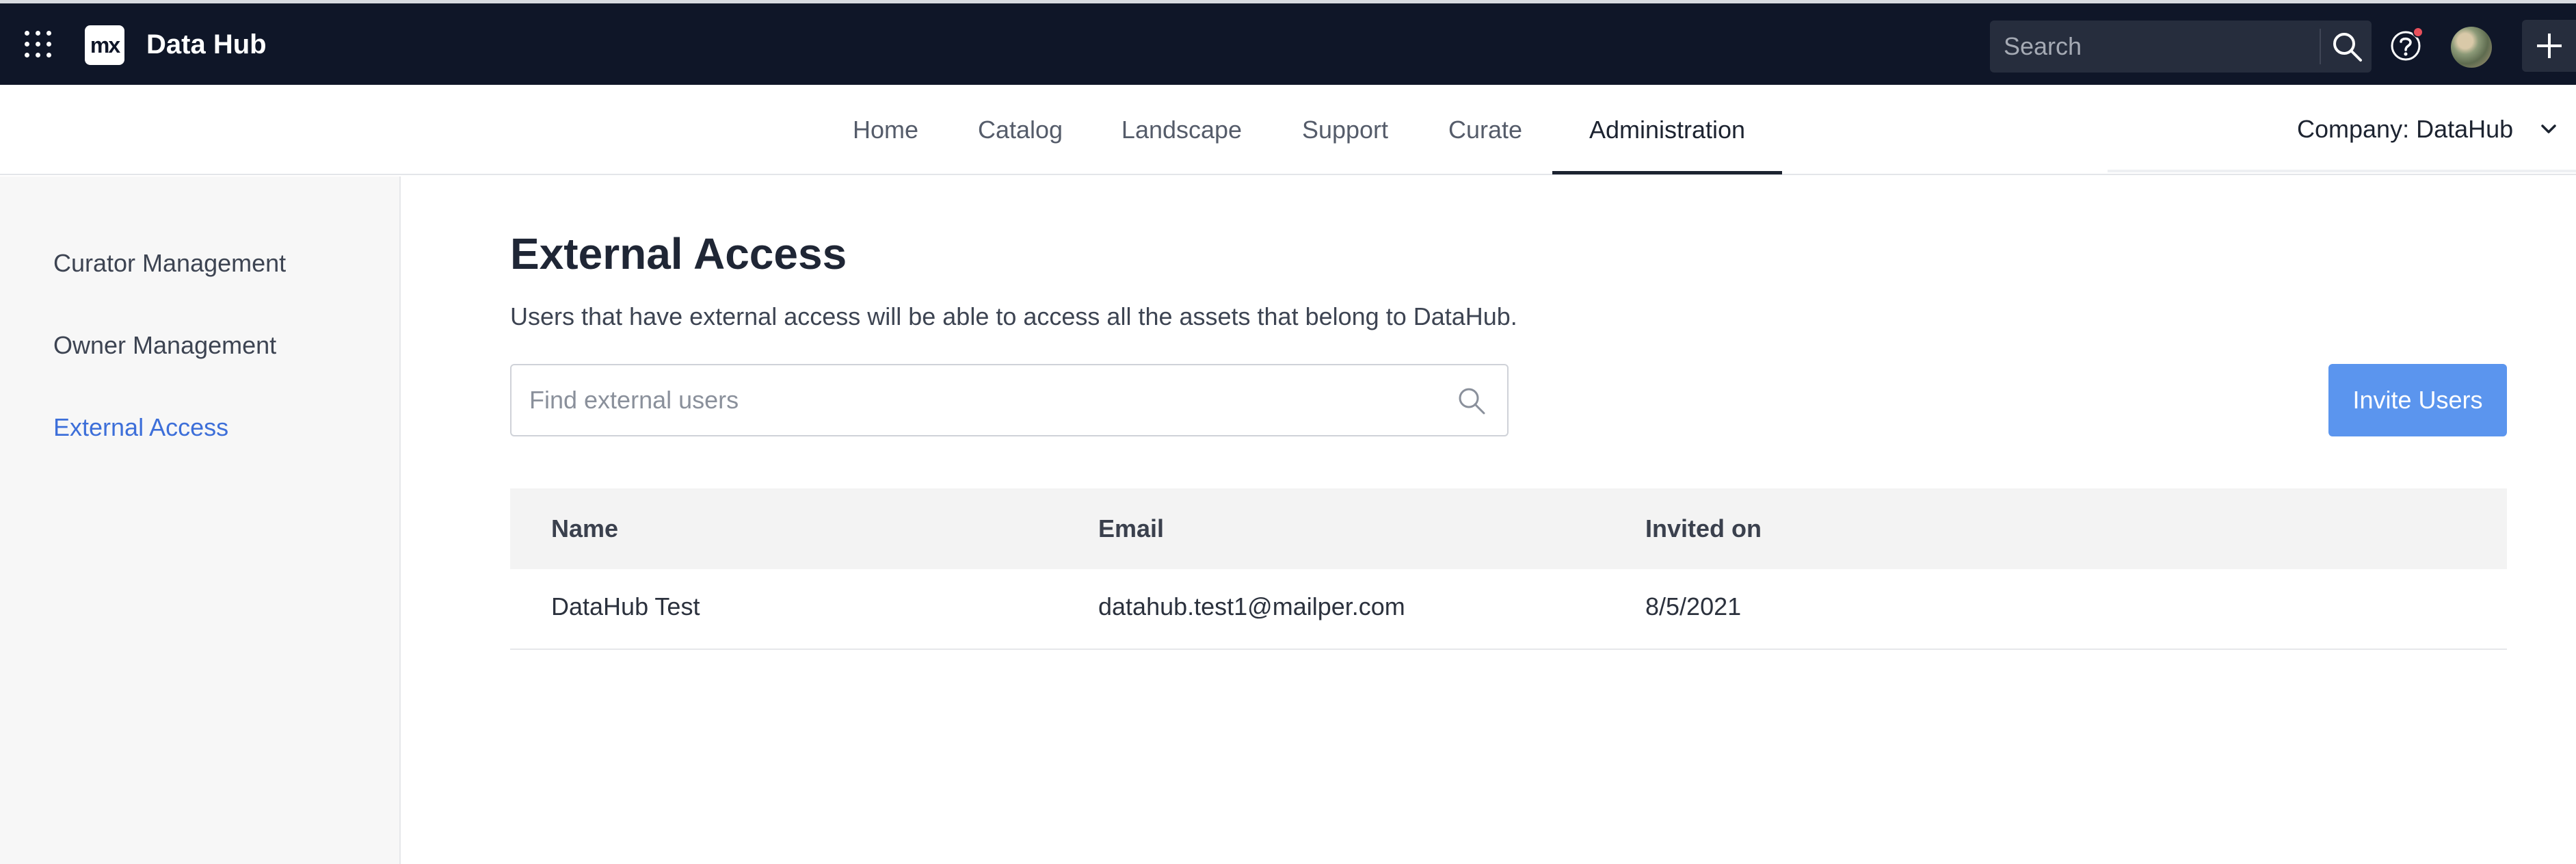 Image resolution: width=2576 pixels, height=864 pixels. What do you see at coordinates (1485, 130) in the screenshot?
I see `tab-curate: Curate` at bounding box center [1485, 130].